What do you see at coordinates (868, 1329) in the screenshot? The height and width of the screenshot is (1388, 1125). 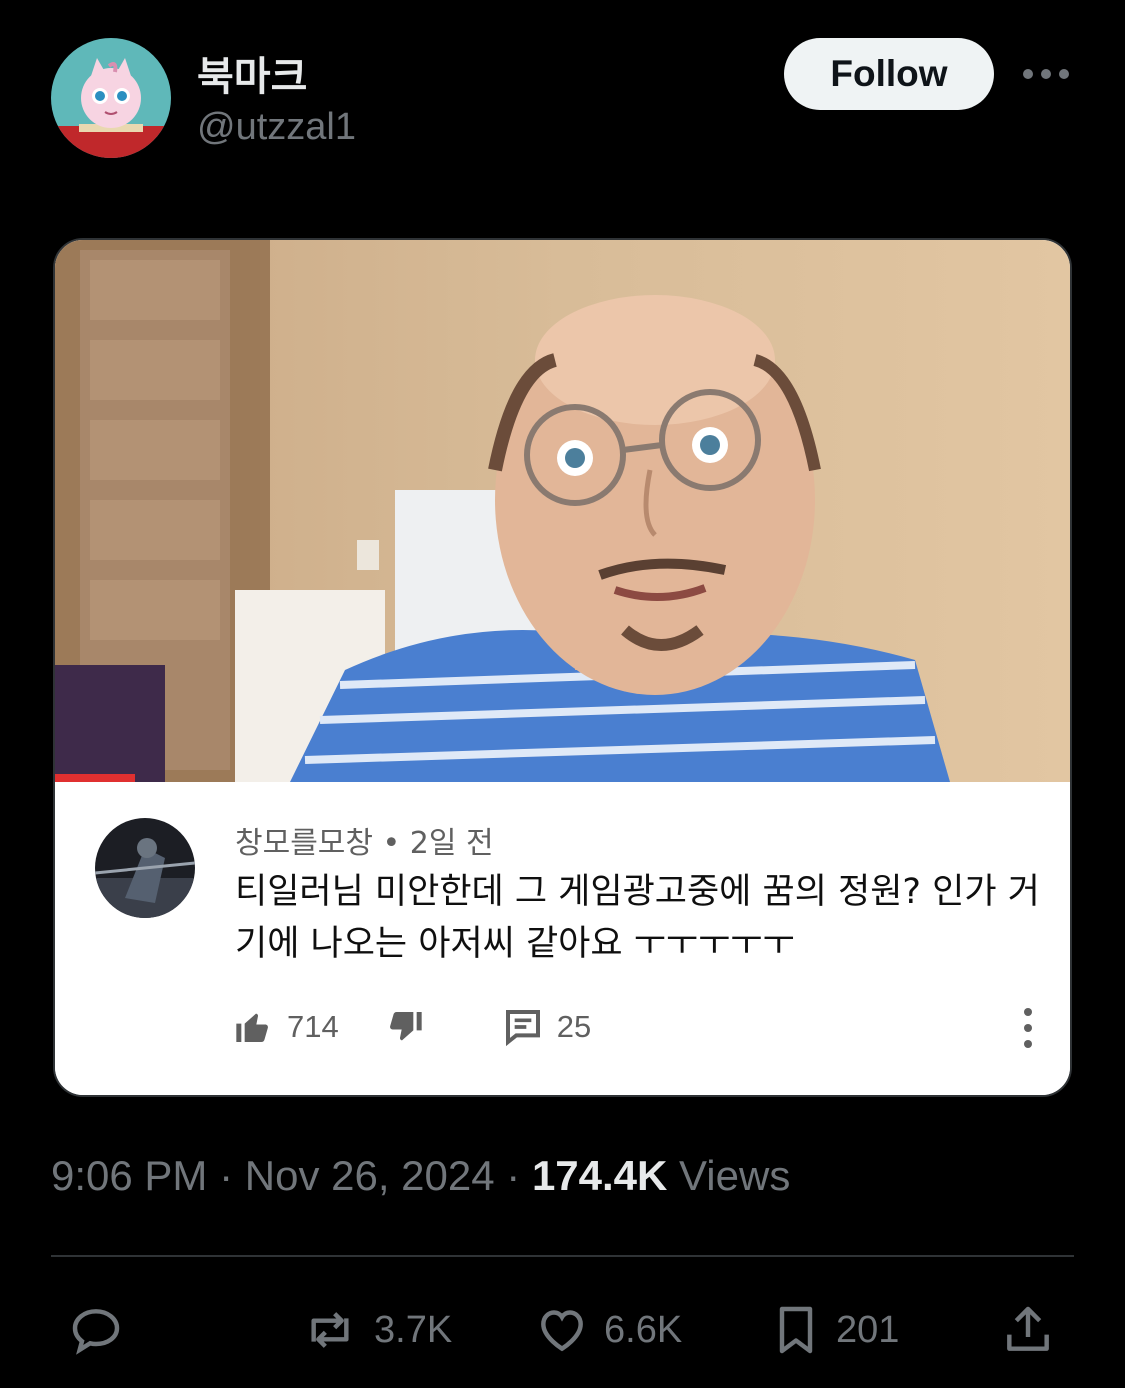 I see `bookmark-count: 201` at bounding box center [868, 1329].